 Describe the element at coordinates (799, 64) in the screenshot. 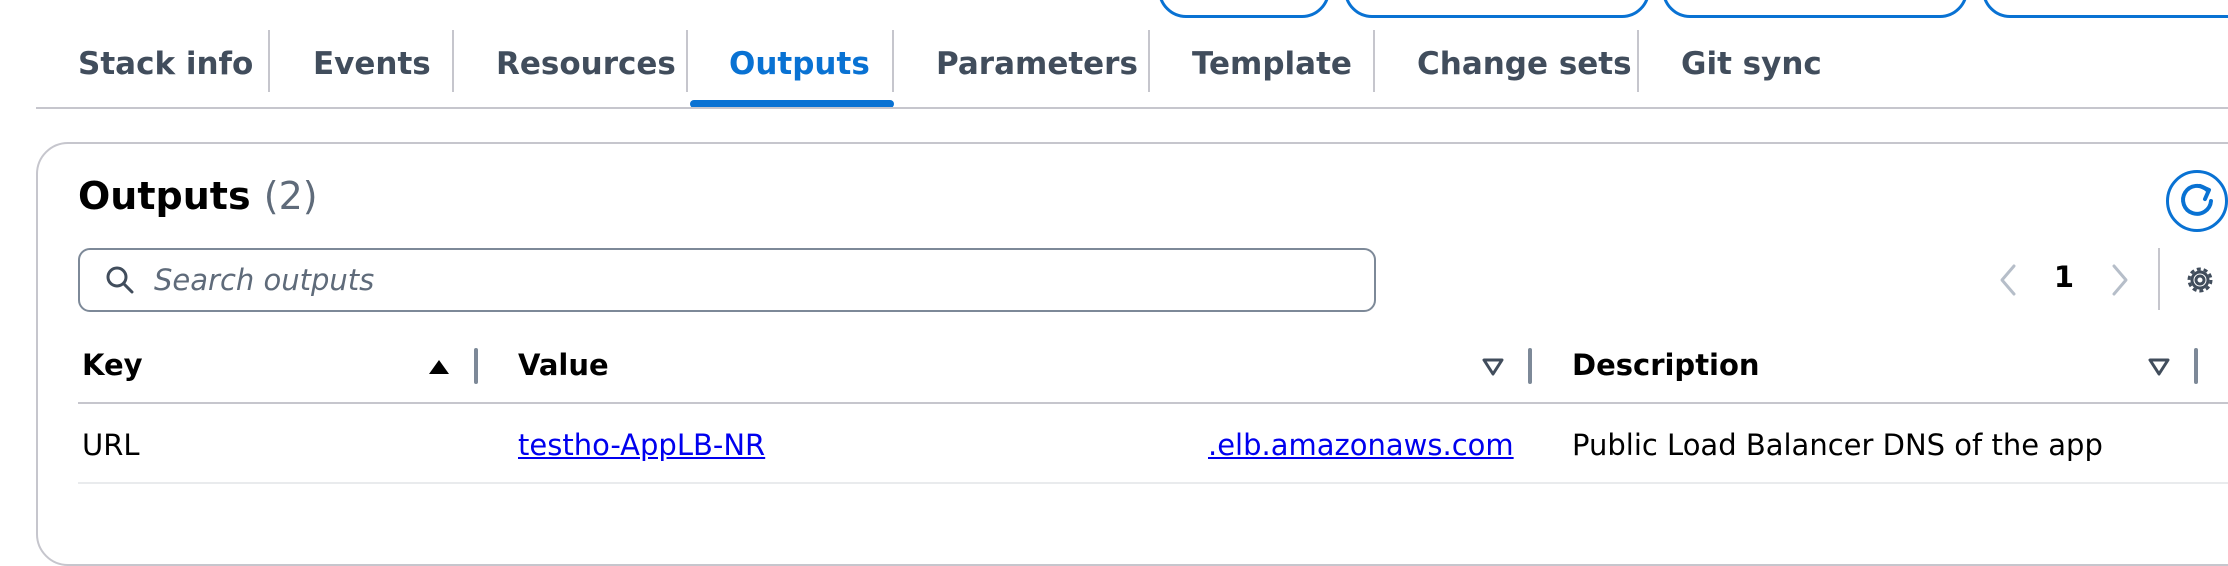

I see `tab-outputs: Outputs` at that location.